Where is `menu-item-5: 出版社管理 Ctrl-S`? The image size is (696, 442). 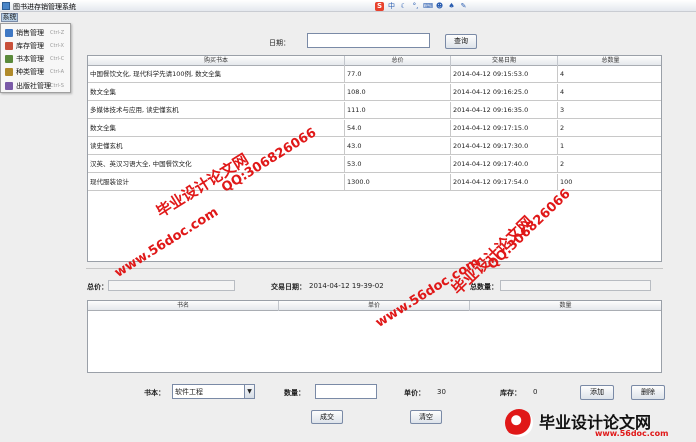
menu-item-5: 出版社管理 Ctrl-S is located at coordinates (35, 85).